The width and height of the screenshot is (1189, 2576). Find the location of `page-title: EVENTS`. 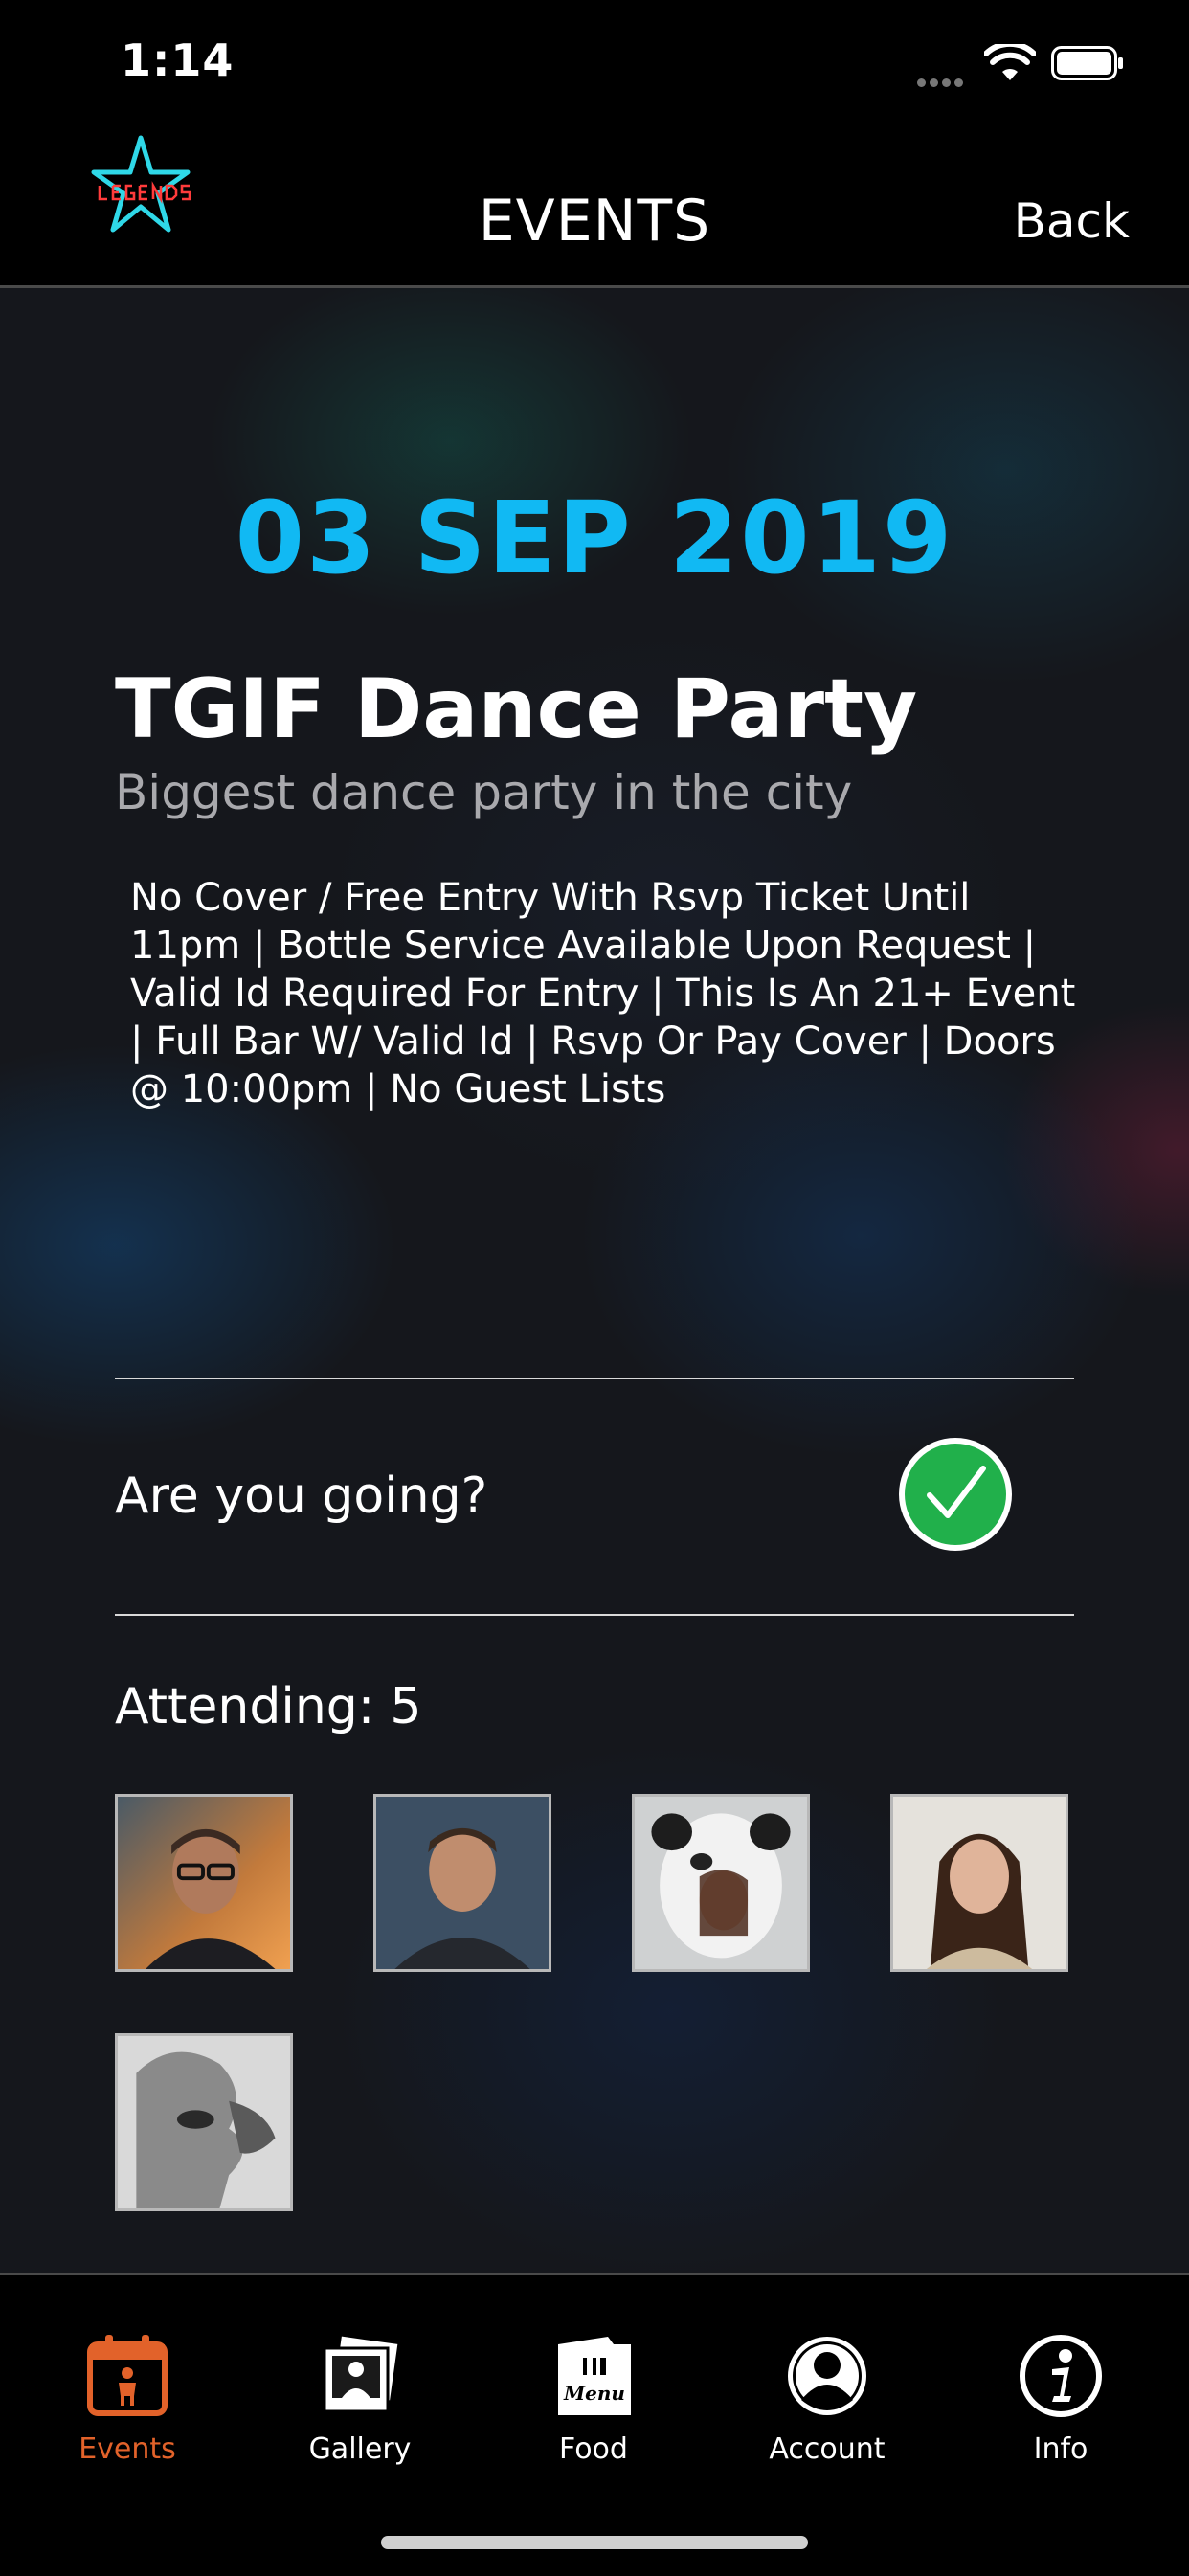

page-title: EVENTS is located at coordinates (594, 221).